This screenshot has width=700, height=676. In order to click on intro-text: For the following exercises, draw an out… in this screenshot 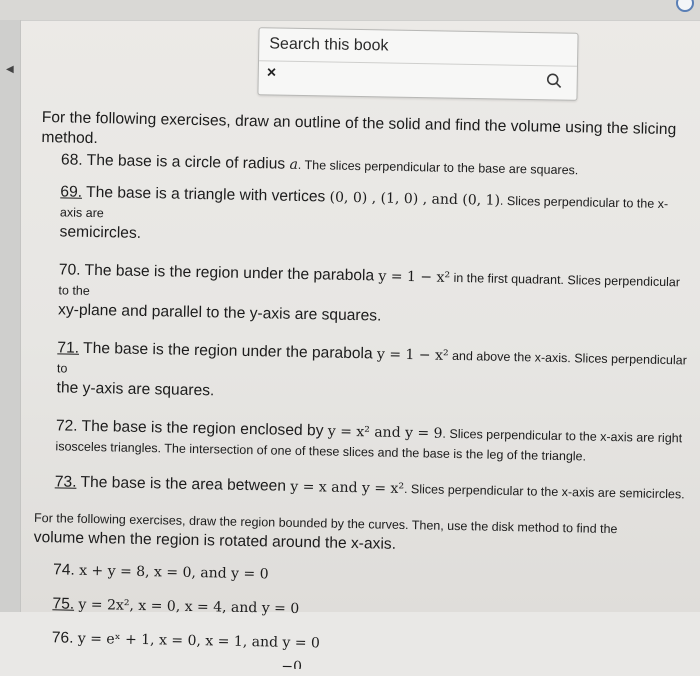, I will do `click(359, 128)`.